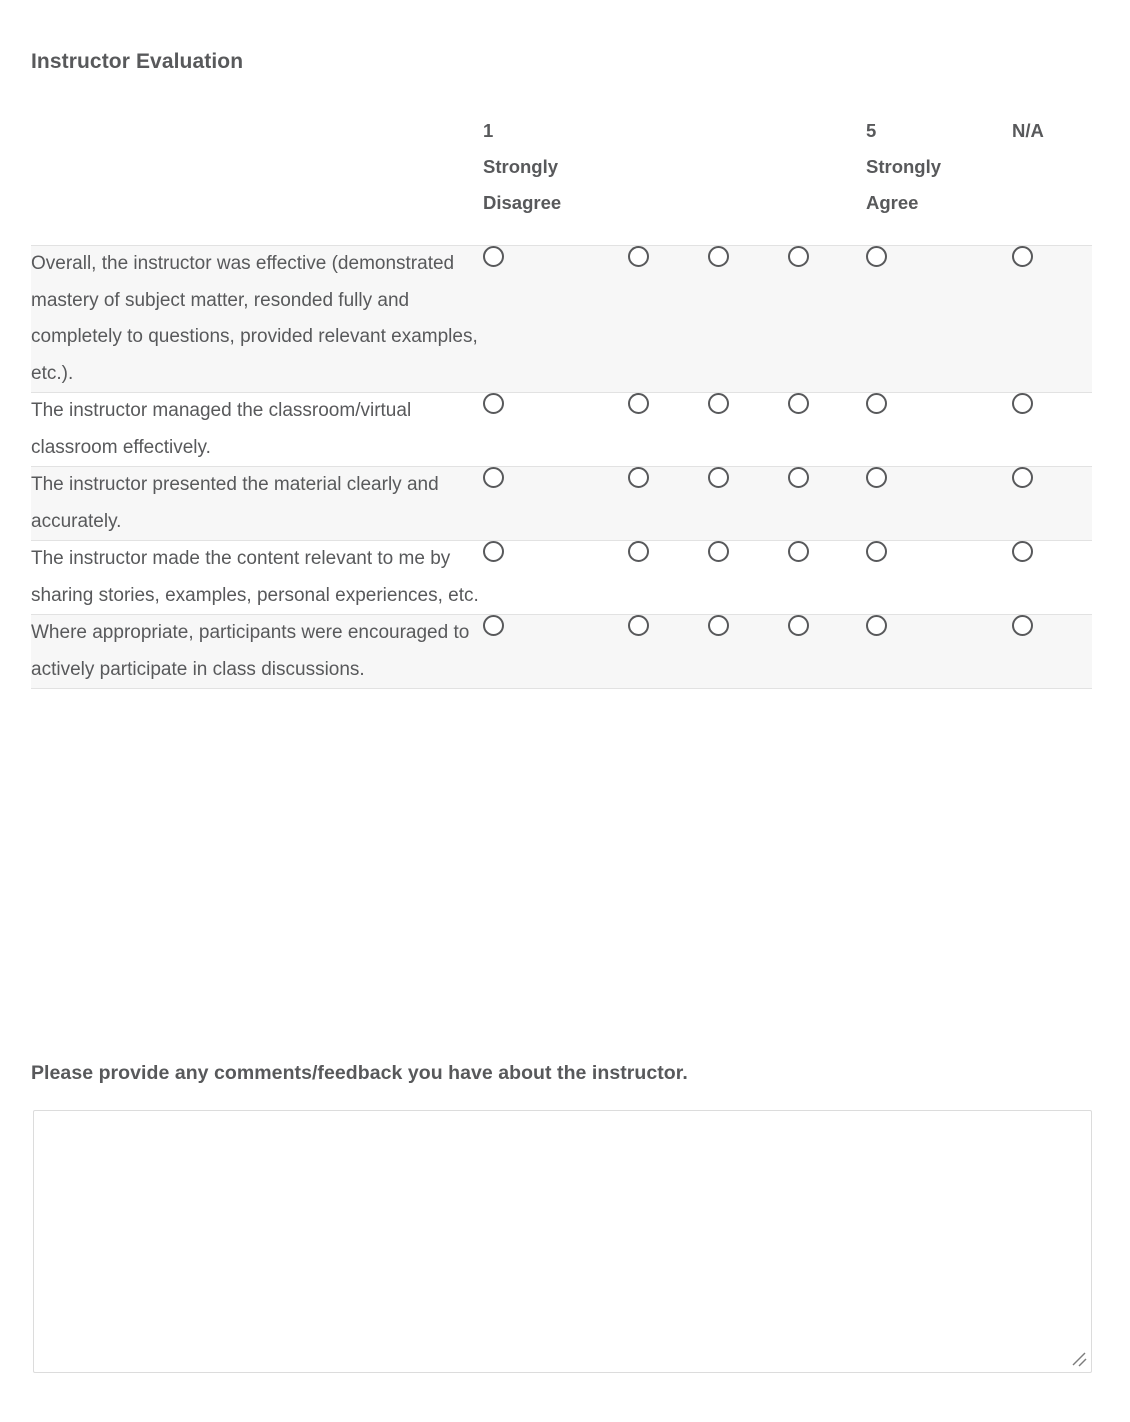 The height and width of the screenshot is (1422, 1130). What do you see at coordinates (871, 130) in the screenshot?
I see `scale-header-5-number: 5` at bounding box center [871, 130].